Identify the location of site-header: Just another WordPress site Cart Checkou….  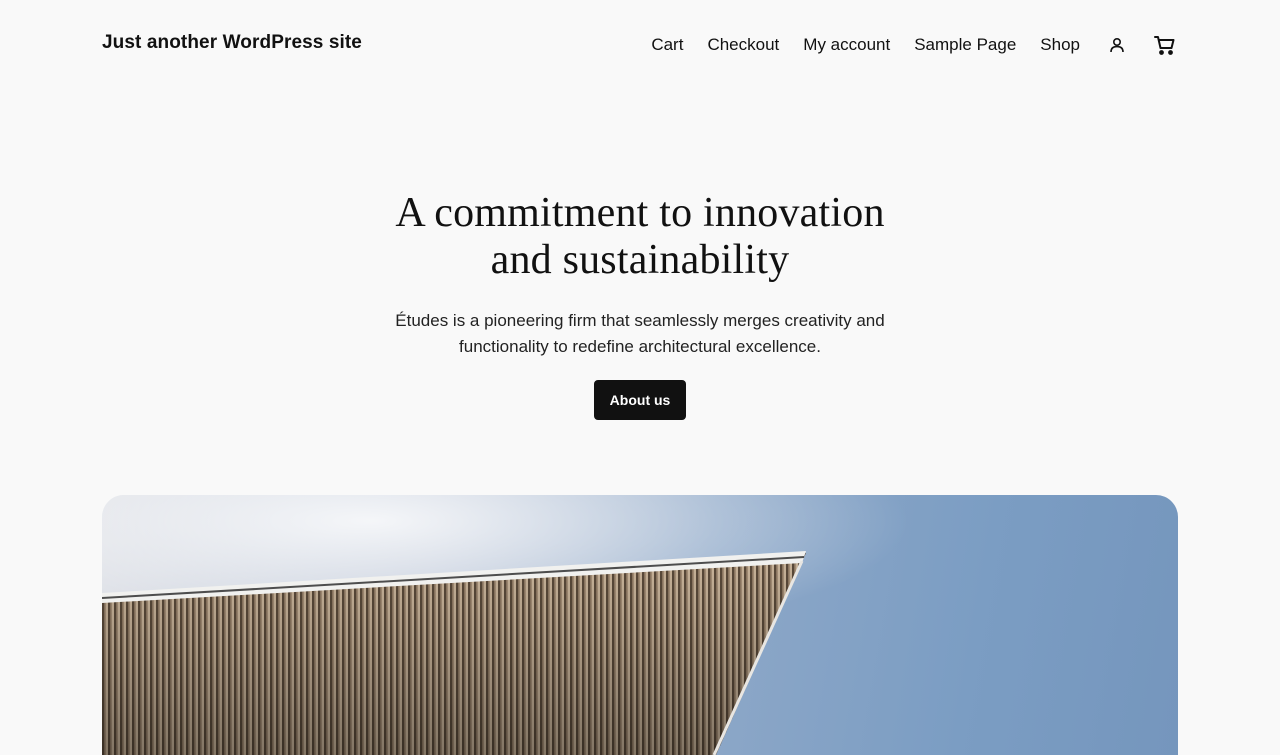
(640, 45).